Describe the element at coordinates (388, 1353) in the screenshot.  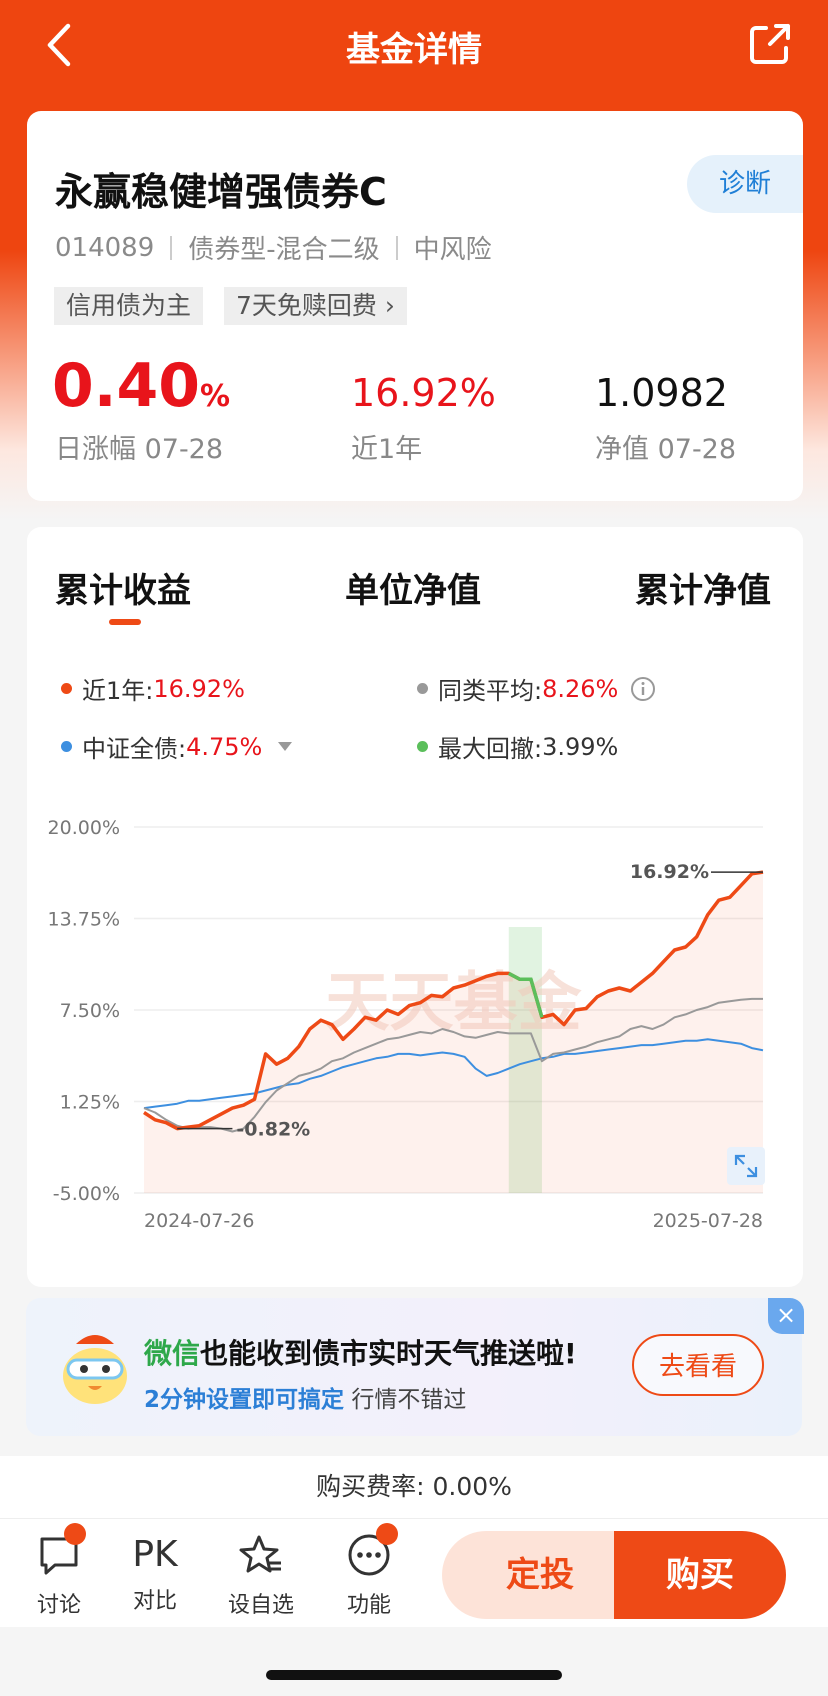
I see `promo-title-text: 也能收到债市实时天气推送啦!` at that location.